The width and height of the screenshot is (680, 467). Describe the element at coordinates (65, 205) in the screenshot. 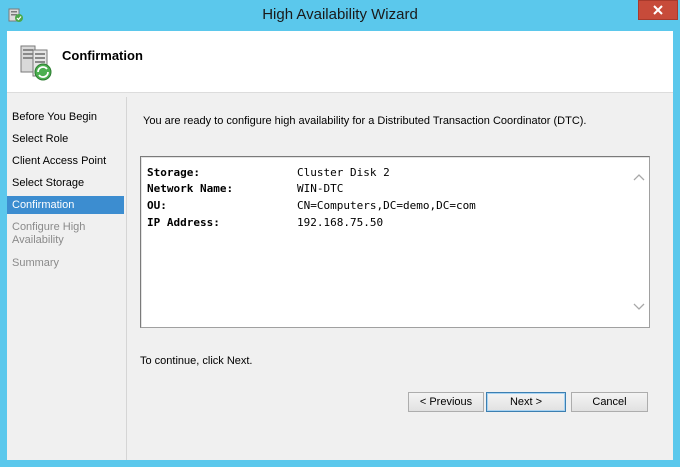

I see `nav-item-confirmation: Confirmation` at that location.